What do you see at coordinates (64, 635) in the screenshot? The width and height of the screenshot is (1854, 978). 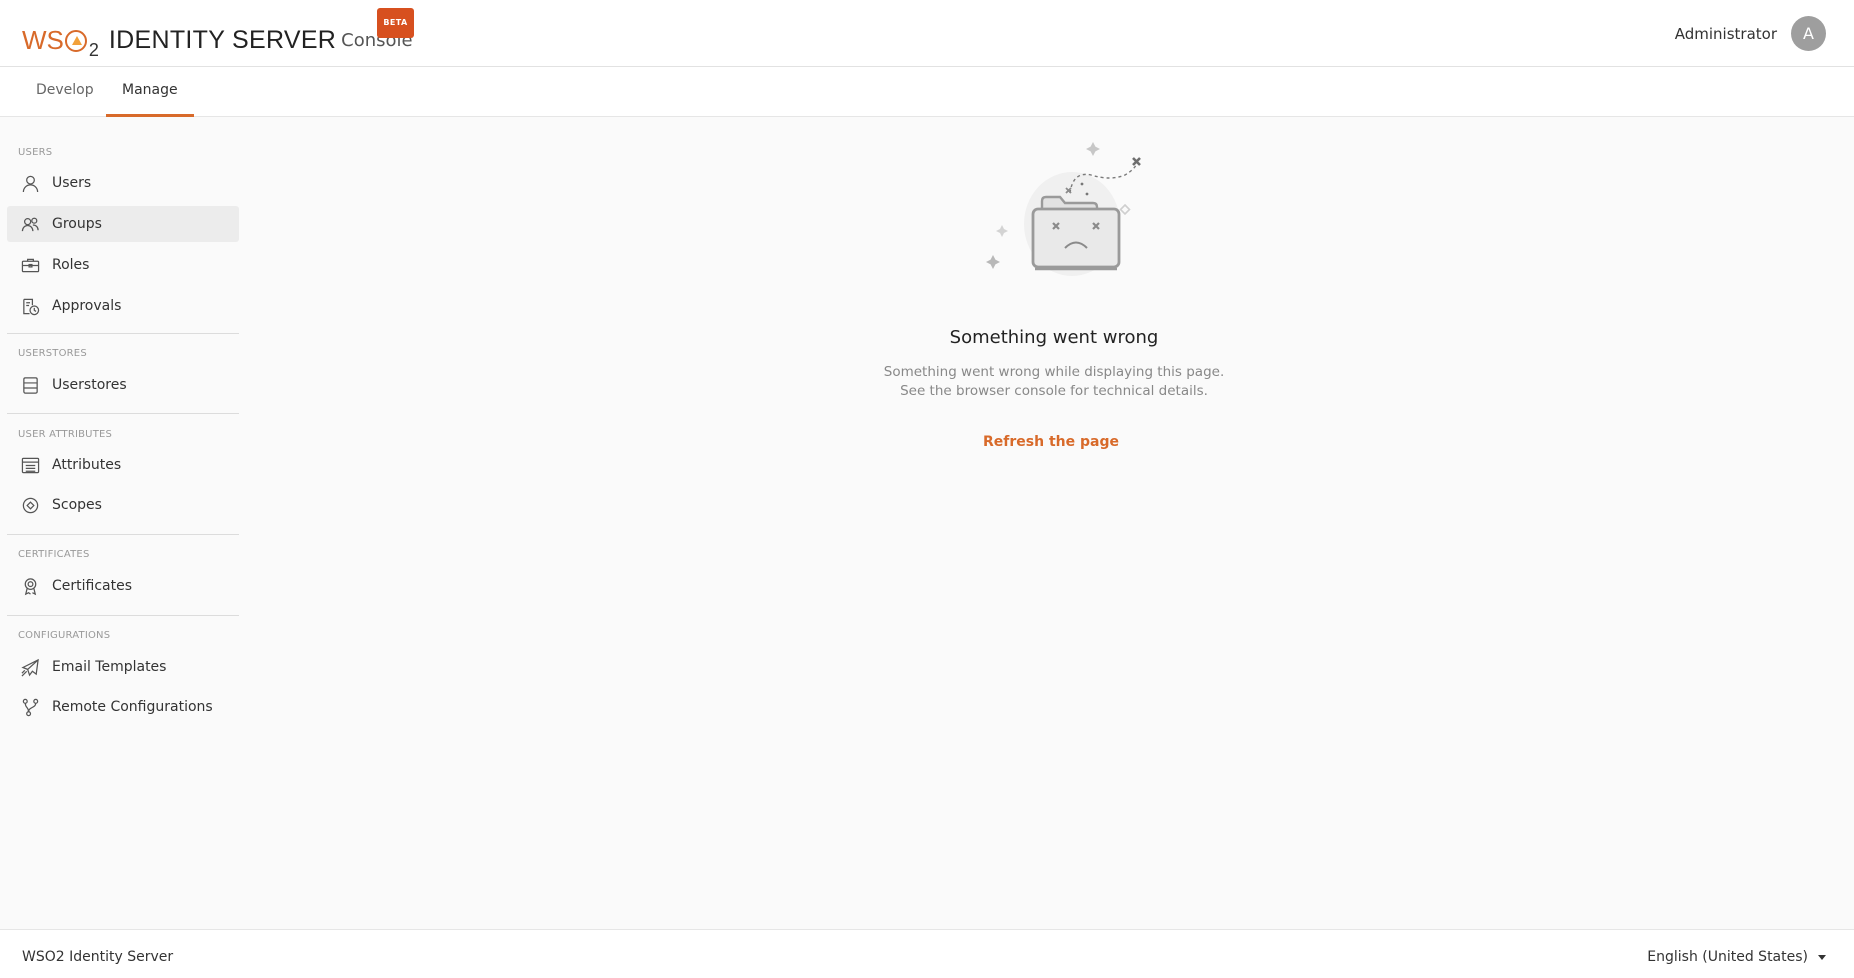 I see `section-title-configurations: Configurations` at bounding box center [64, 635].